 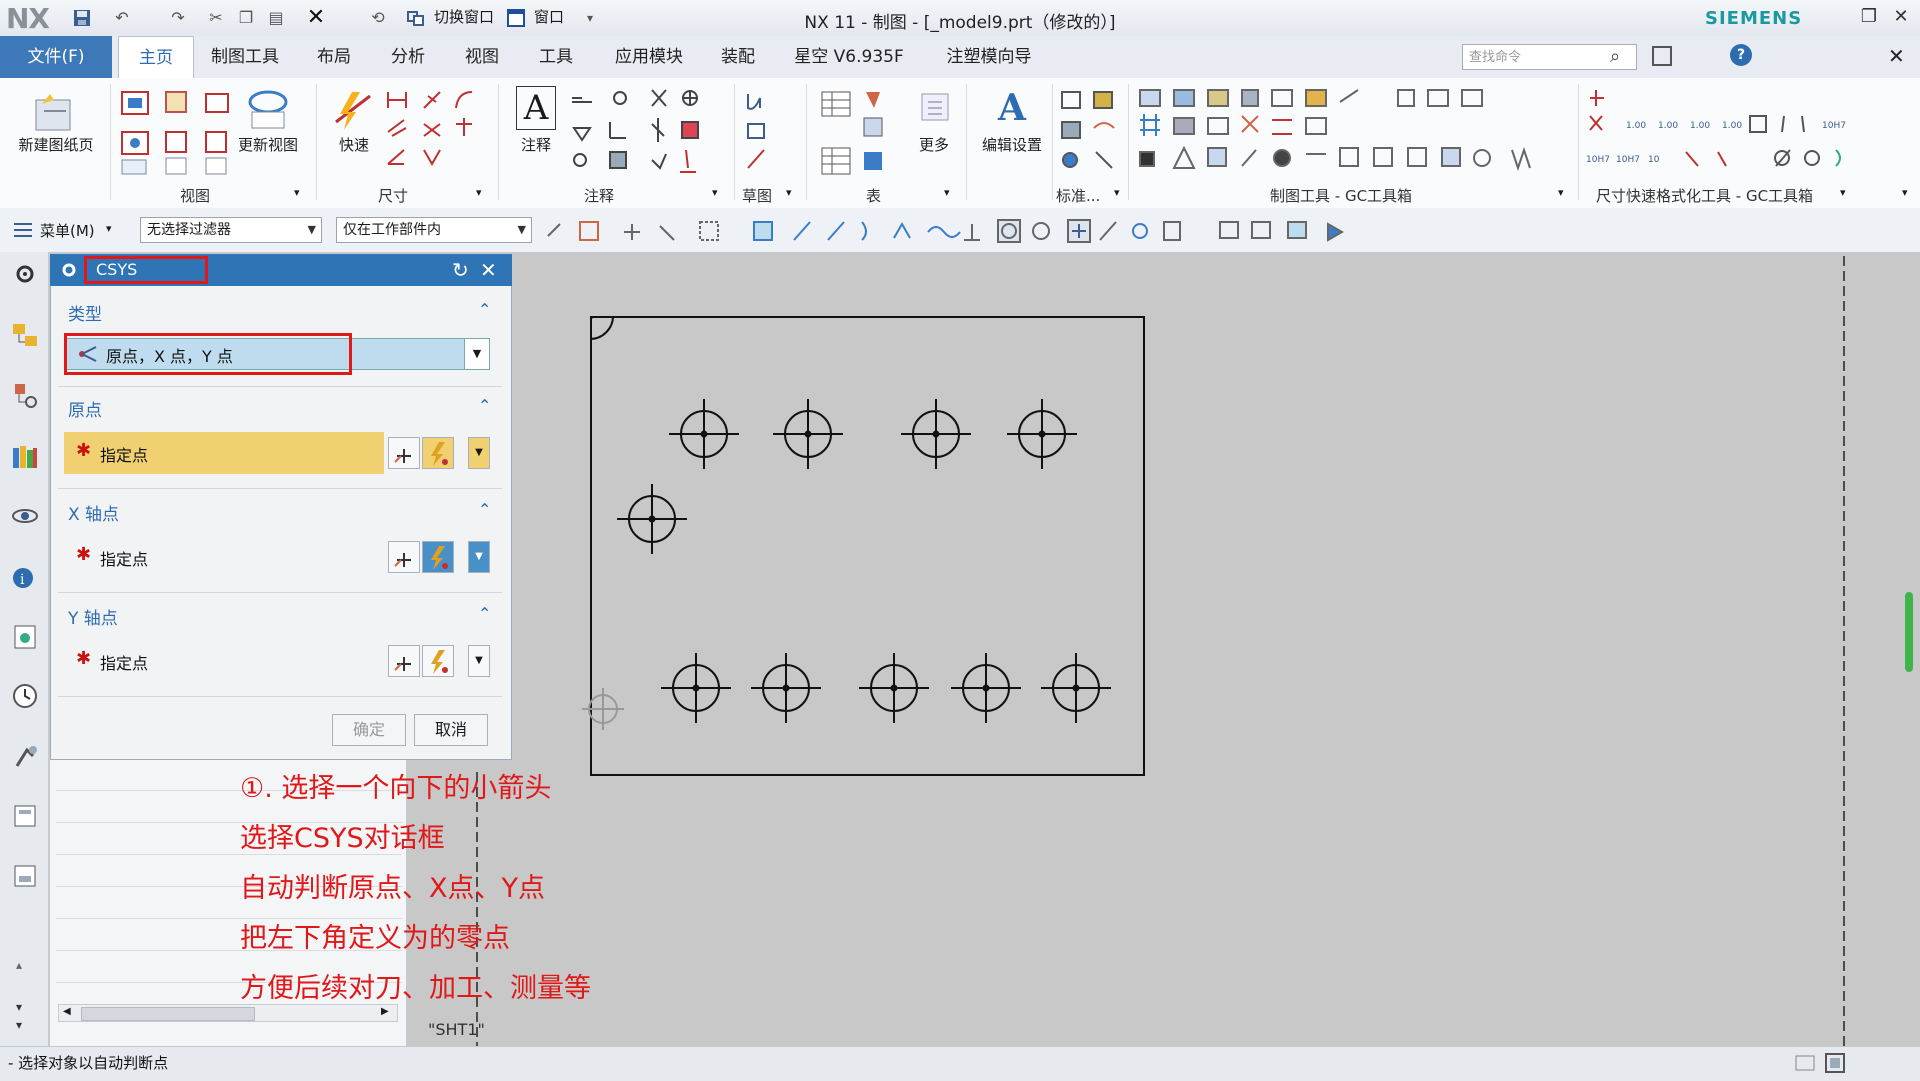 I want to click on sketch-tools-icons, so click(x=764, y=133).